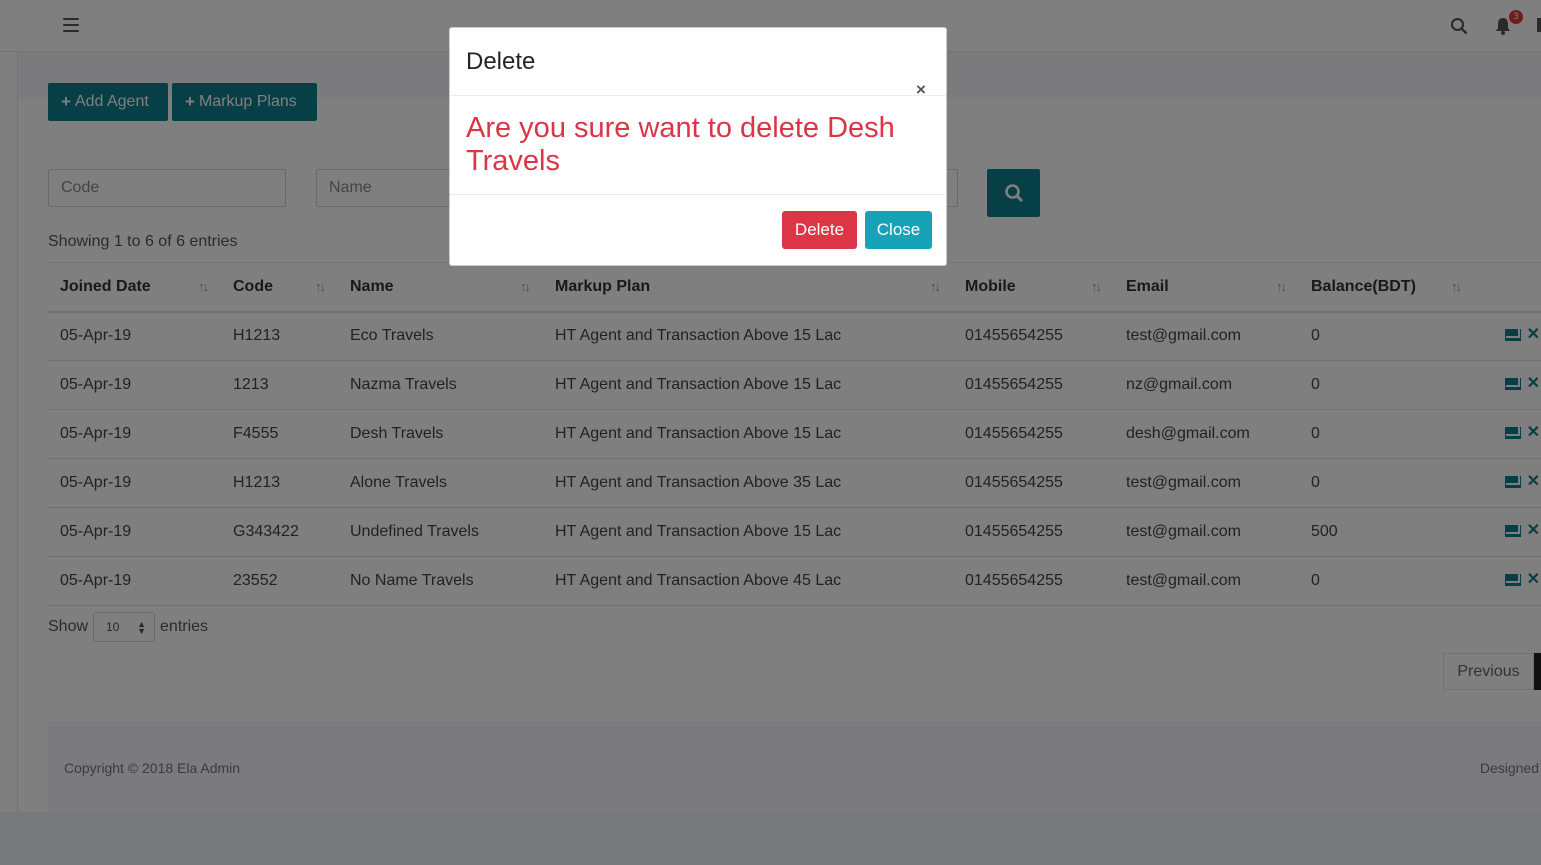 Image resolution: width=1541 pixels, height=865 pixels. I want to click on dialog-body: Are you sure want to delete Desh Travels, so click(698, 145).